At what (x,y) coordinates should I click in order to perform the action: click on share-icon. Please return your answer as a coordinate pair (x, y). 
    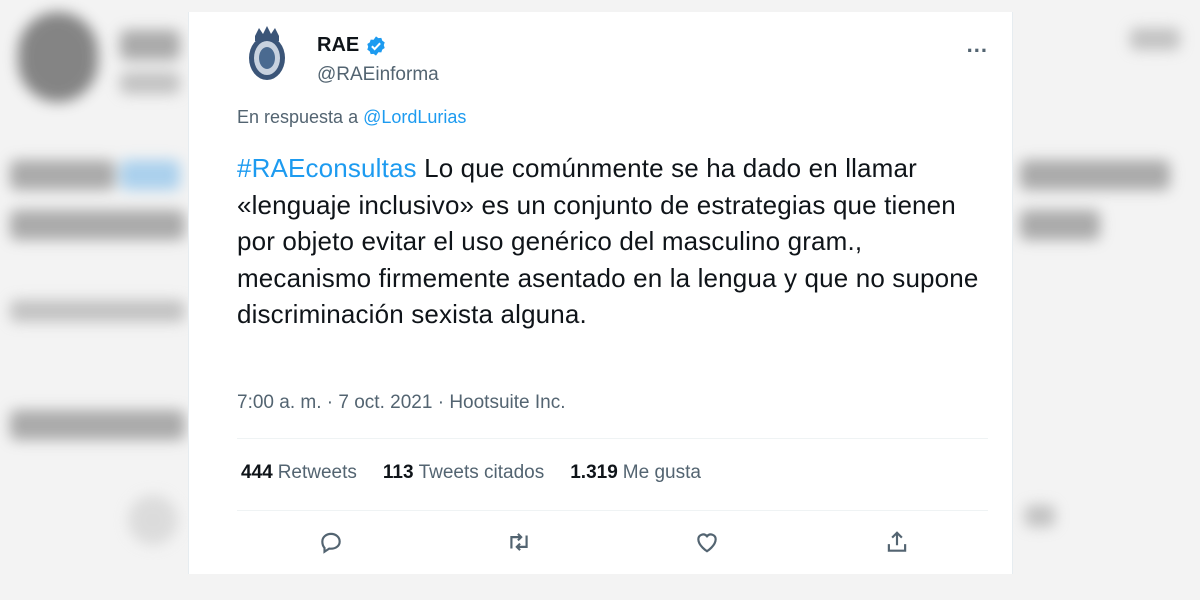
    Looking at the image, I should click on (897, 542).